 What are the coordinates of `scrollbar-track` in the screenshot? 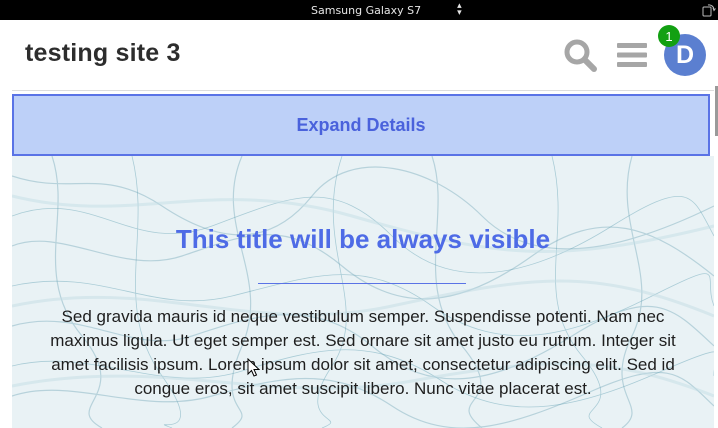 It's located at (716, 224).